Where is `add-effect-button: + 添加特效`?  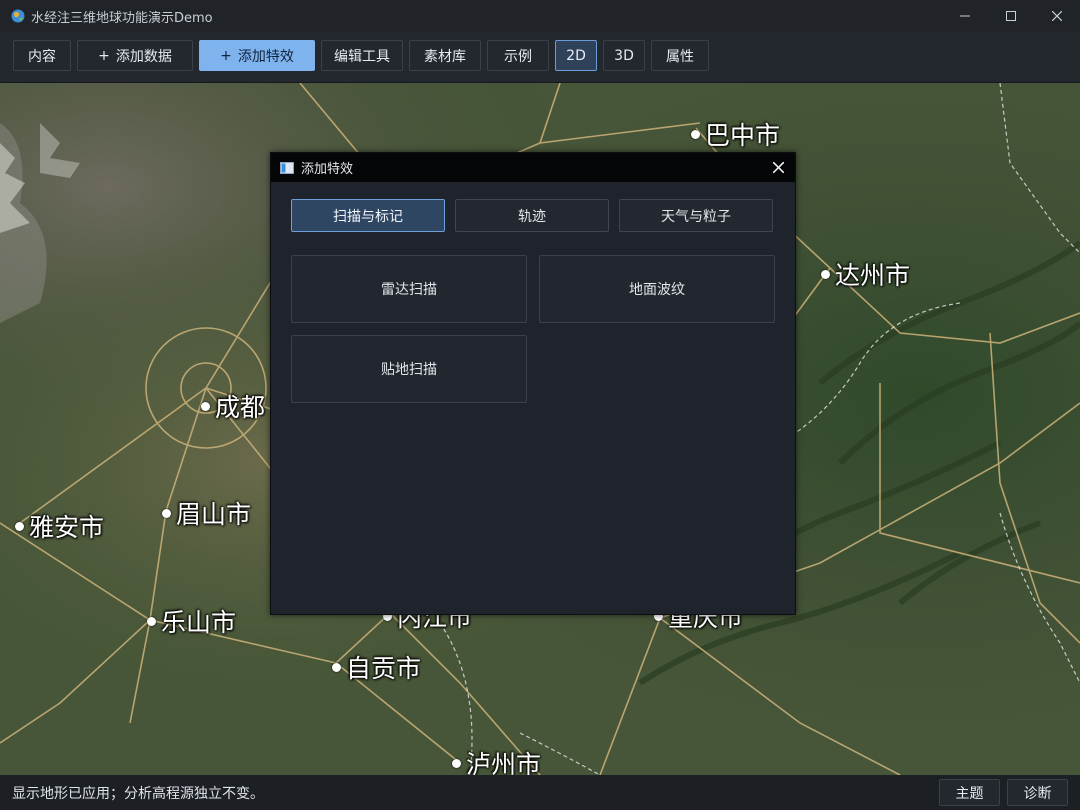
add-effect-button: + 添加特效 is located at coordinates (257, 55).